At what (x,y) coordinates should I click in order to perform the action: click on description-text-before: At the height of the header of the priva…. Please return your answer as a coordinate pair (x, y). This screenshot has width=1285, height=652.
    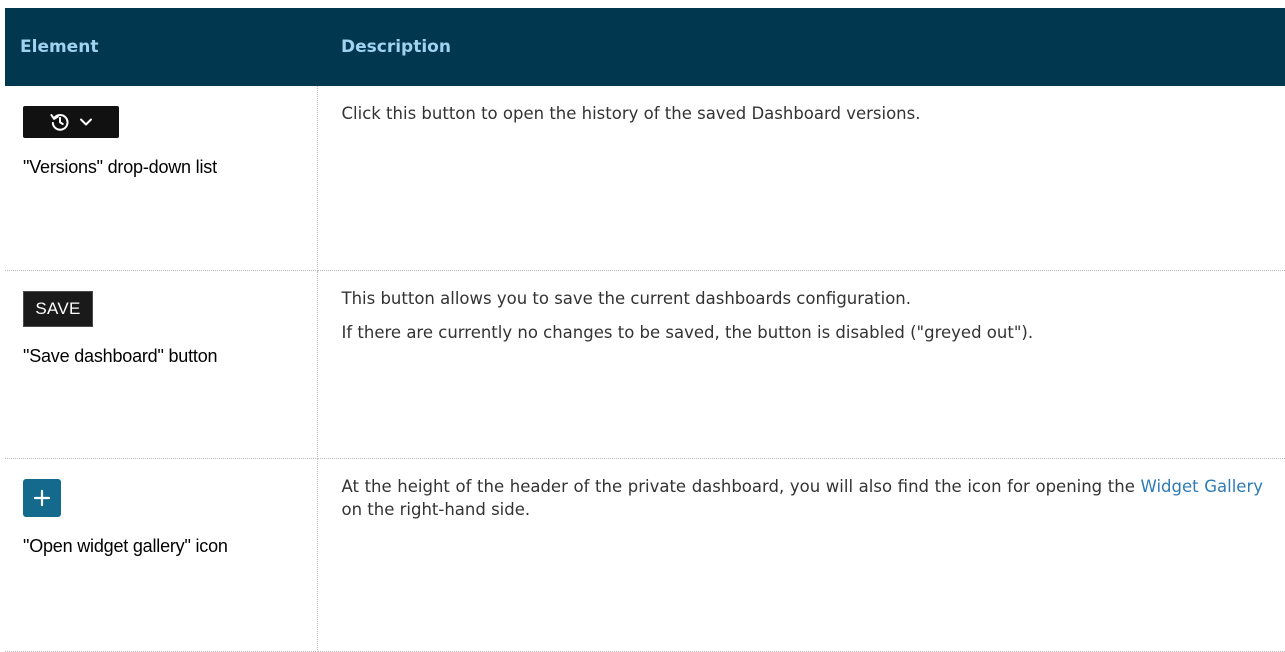
    Looking at the image, I should click on (741, 486).